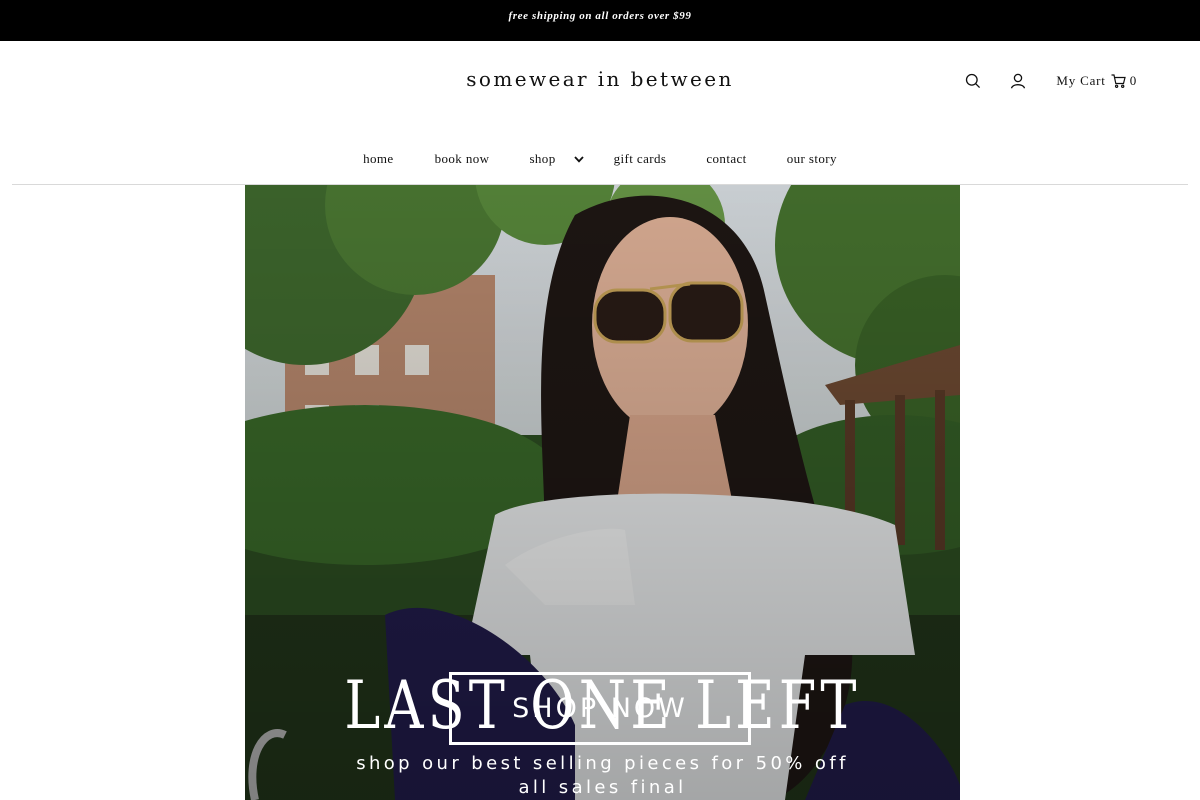 Image resolution: width=1200 pixels, height=800 pixels. I want to click on hero-subtitle-note: all sales final, so click(602, 787).